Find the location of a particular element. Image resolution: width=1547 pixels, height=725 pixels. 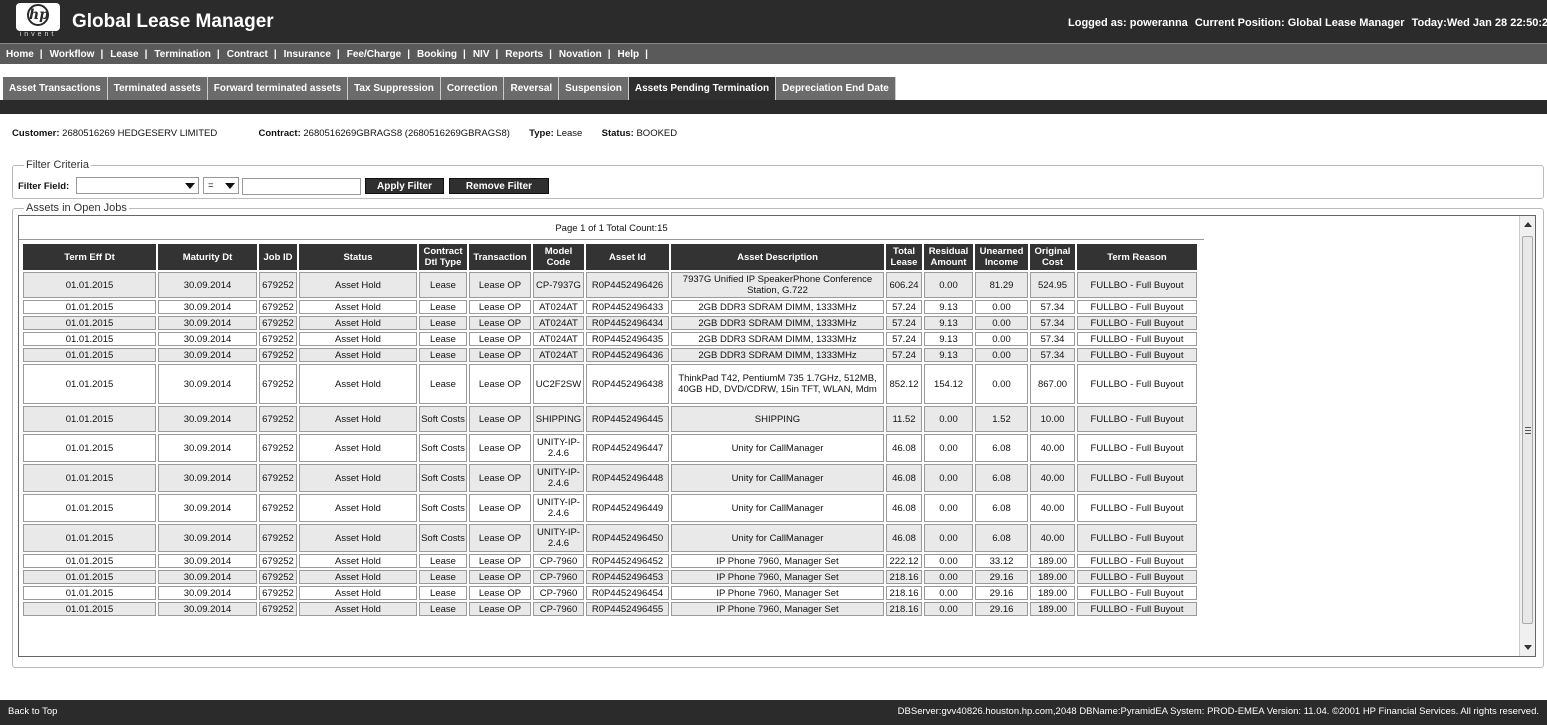

cell-unearned-income: 0.00 is located at coordinates (1001, 323).